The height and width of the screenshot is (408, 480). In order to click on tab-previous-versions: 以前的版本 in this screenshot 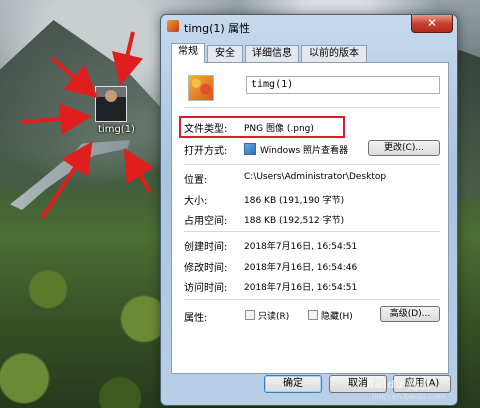, I will do `click(334, 53)`.